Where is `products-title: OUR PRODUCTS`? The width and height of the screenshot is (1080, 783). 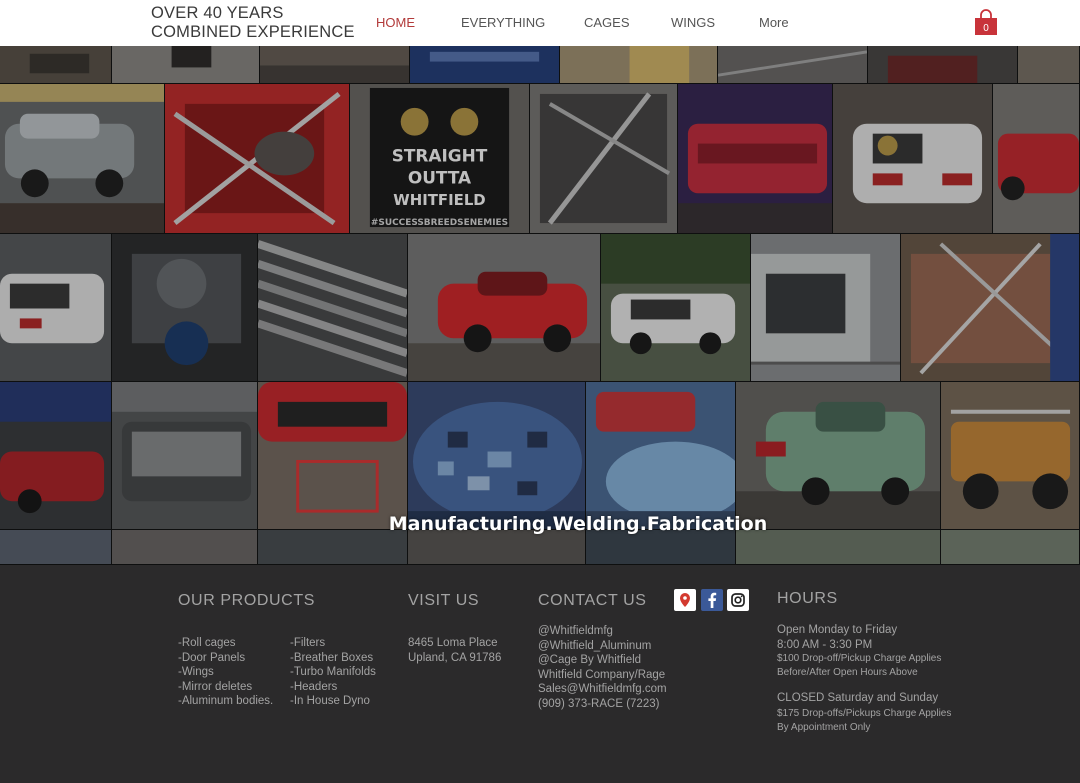 products-title: OUR PRODUCTS is located at coordinates (246, 600).